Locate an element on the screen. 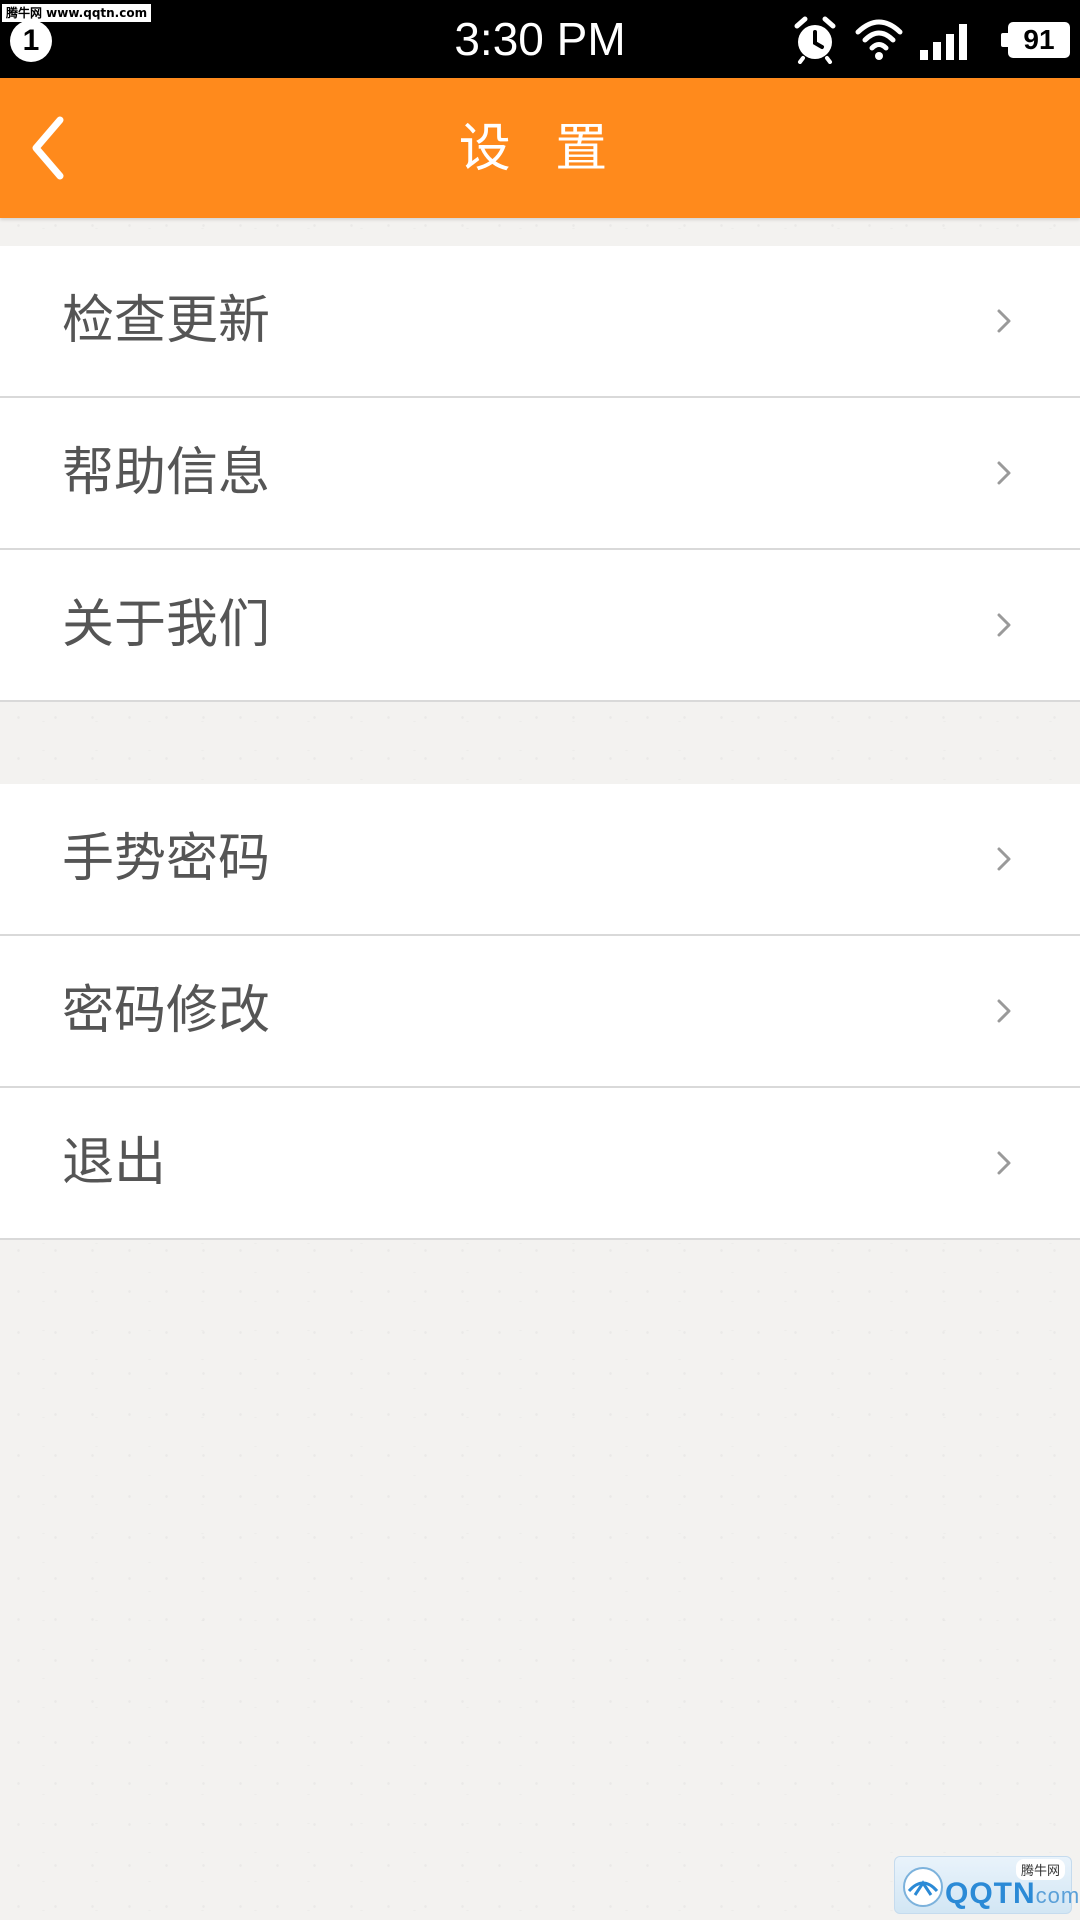 Image resolution: width=1080 pixels, height=1920 pixels. watermark-logo-icon is located at coordinates (923, 1887).